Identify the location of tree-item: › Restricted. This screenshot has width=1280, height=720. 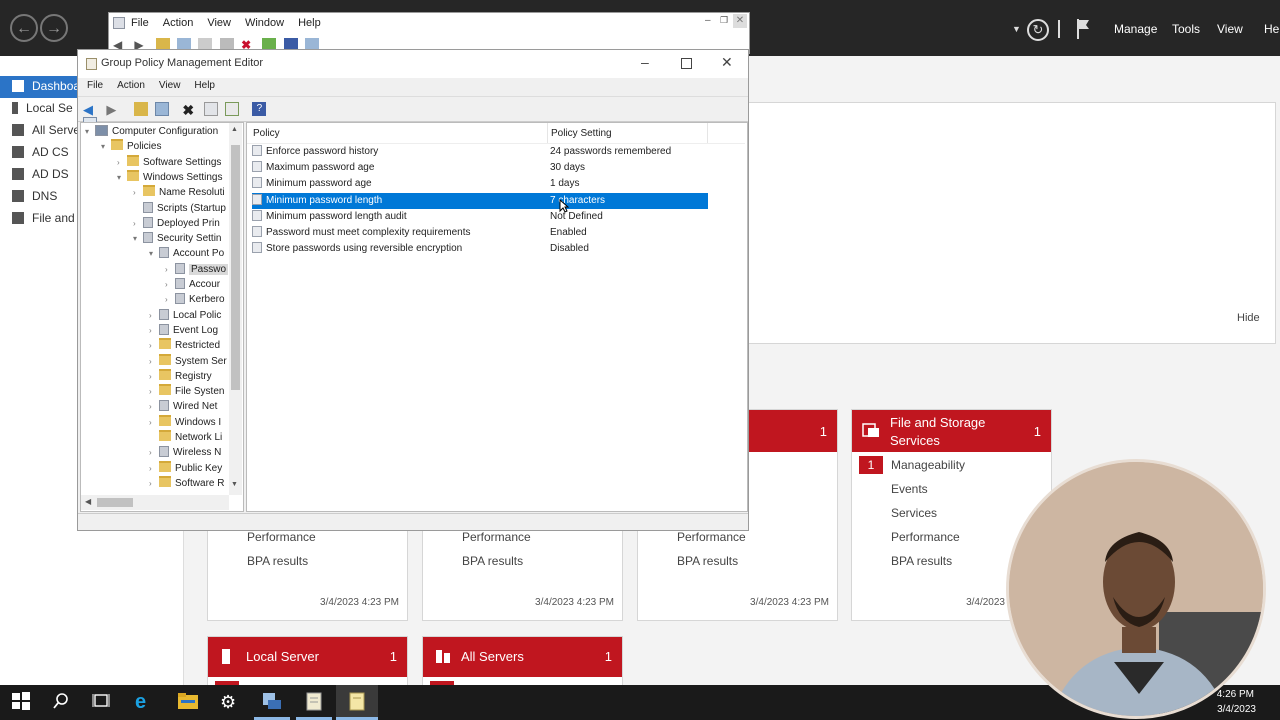
(154, 345).